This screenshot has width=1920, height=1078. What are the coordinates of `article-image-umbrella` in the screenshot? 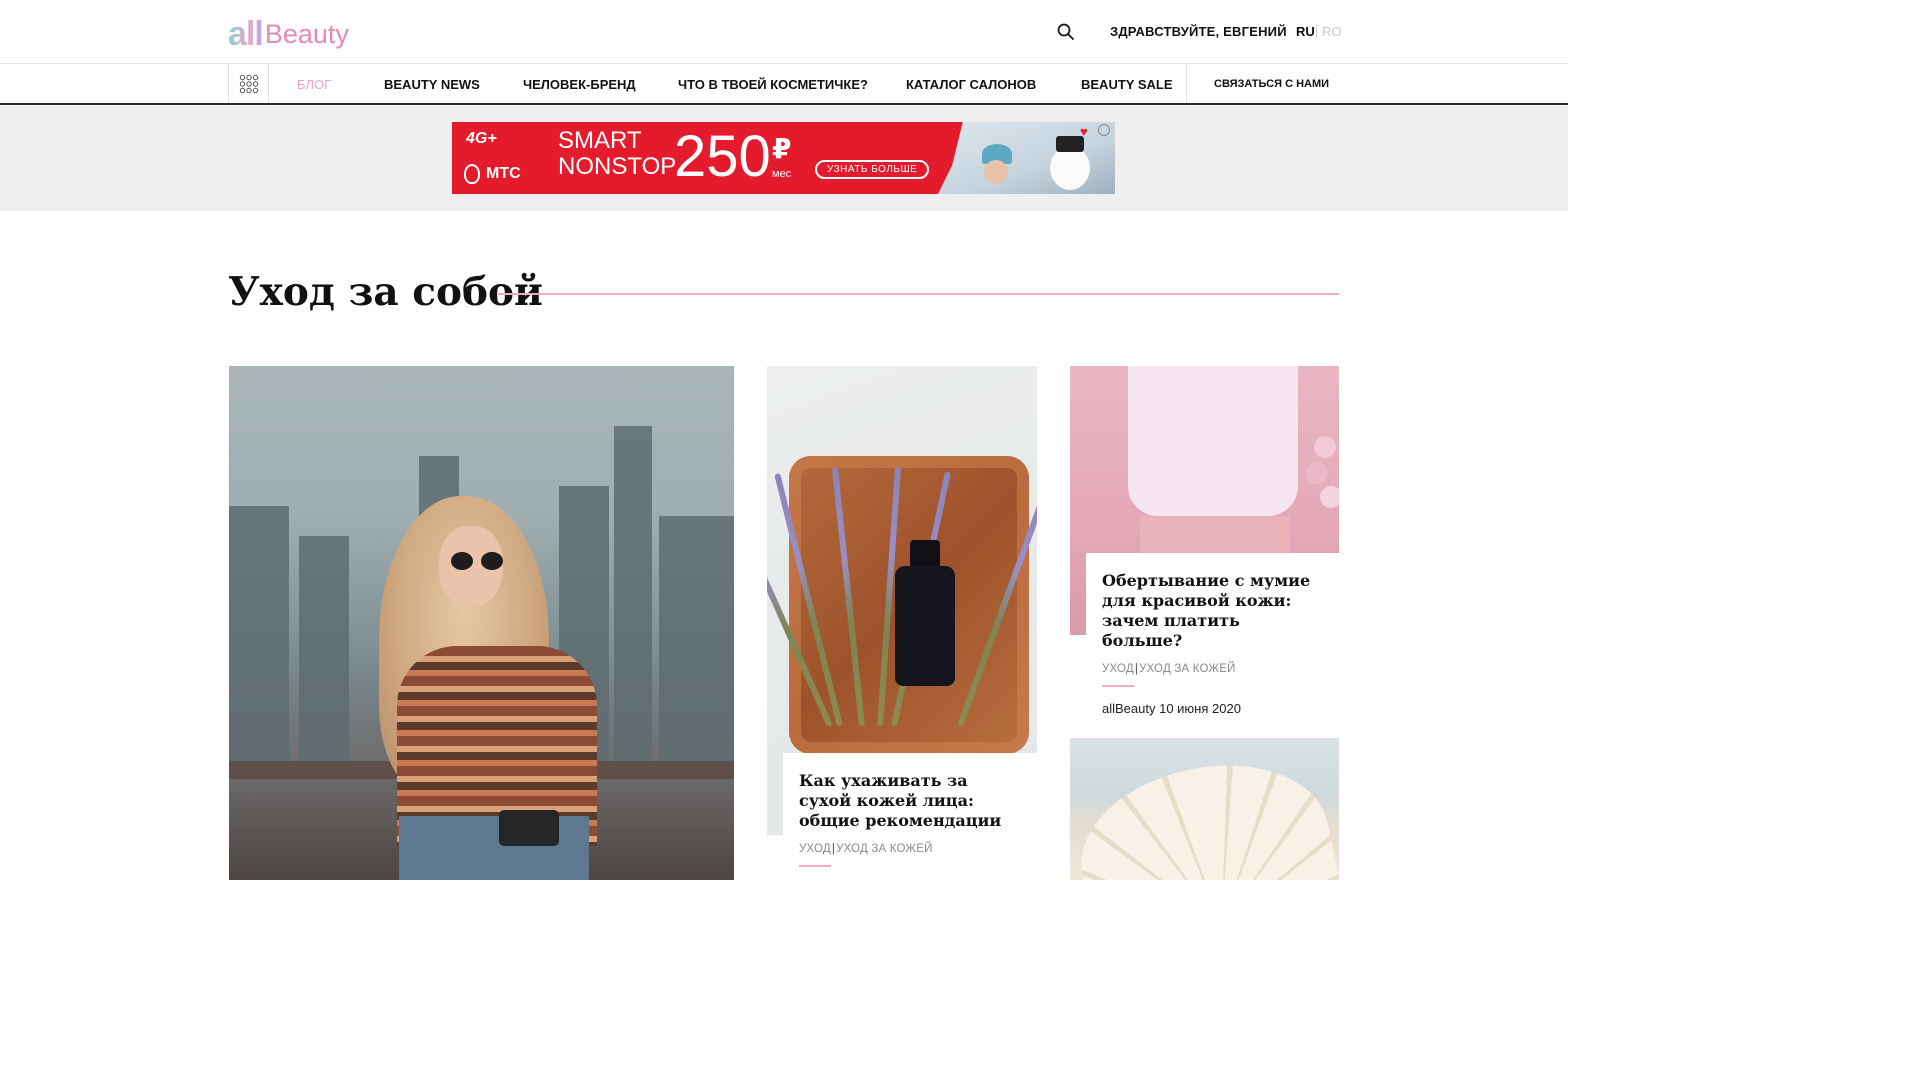 It's located at (1204, 809).